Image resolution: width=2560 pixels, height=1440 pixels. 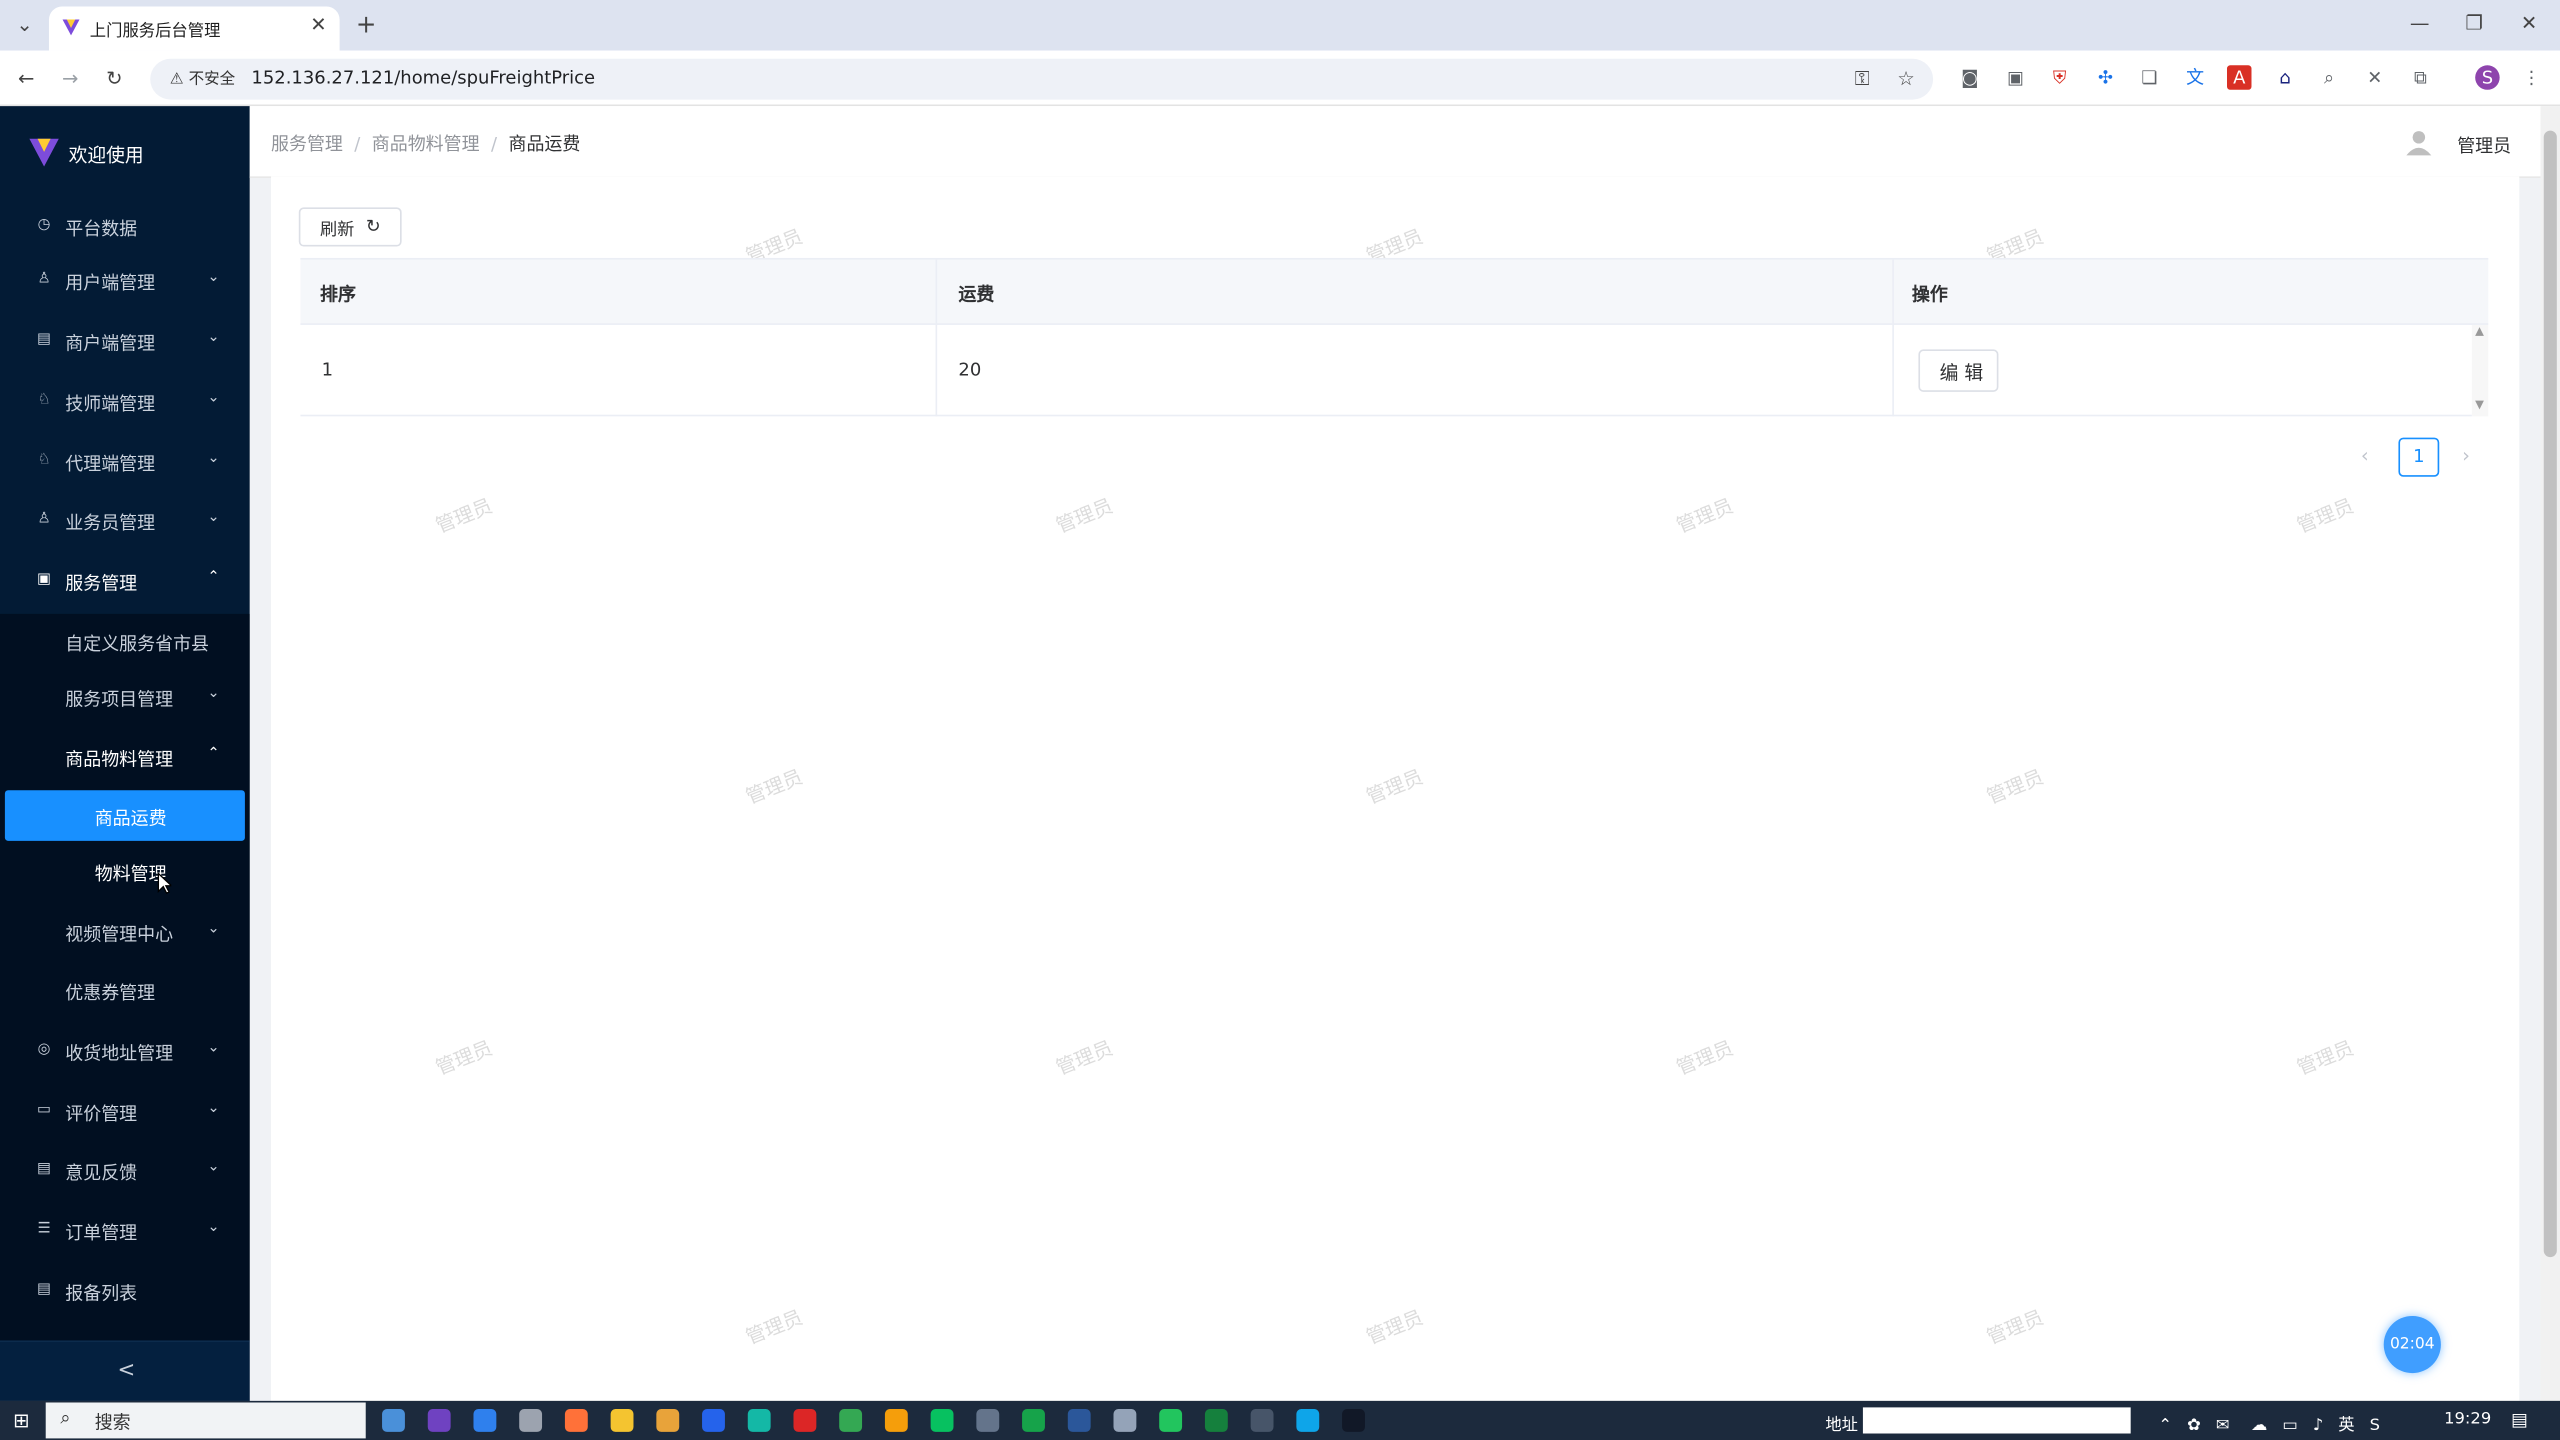 I want to click on copy-extension-icon: ❏, so click(x=2149, y=77).